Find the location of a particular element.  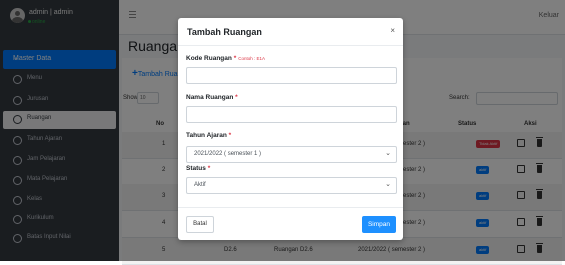

modal-footer-divider is located at coordinates (290, 207).